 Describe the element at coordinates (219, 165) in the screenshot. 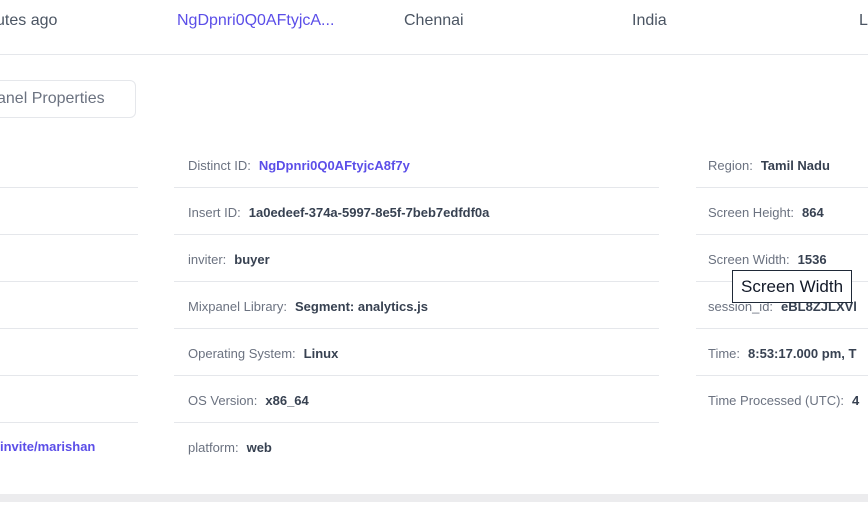

I see `property-label: Distinct ID:` at that location.